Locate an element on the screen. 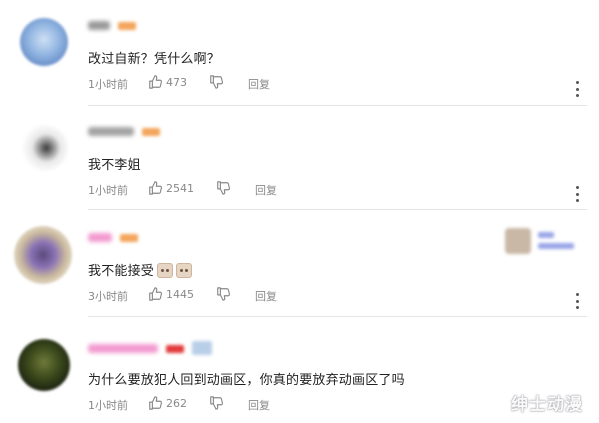  comment-text: 我不能接受 is located at coordinates (140, 269).